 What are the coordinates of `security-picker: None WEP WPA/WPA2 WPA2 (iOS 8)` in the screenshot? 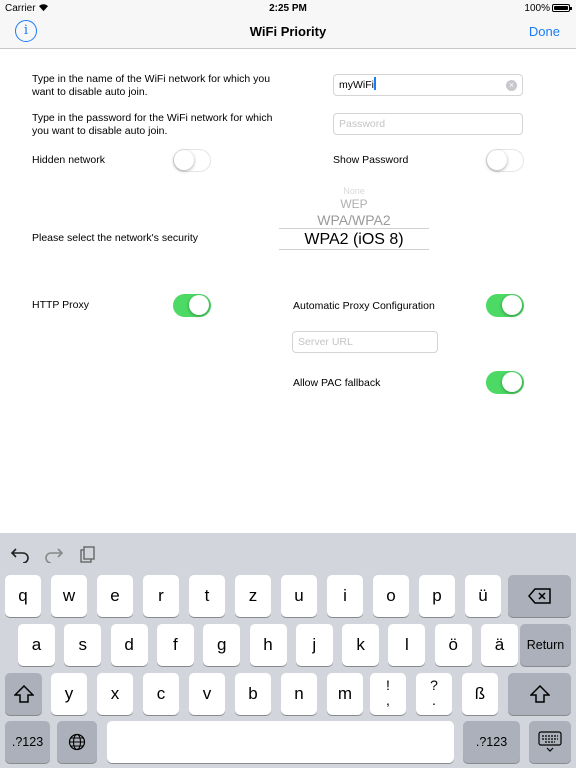 It's located at (354, 219).